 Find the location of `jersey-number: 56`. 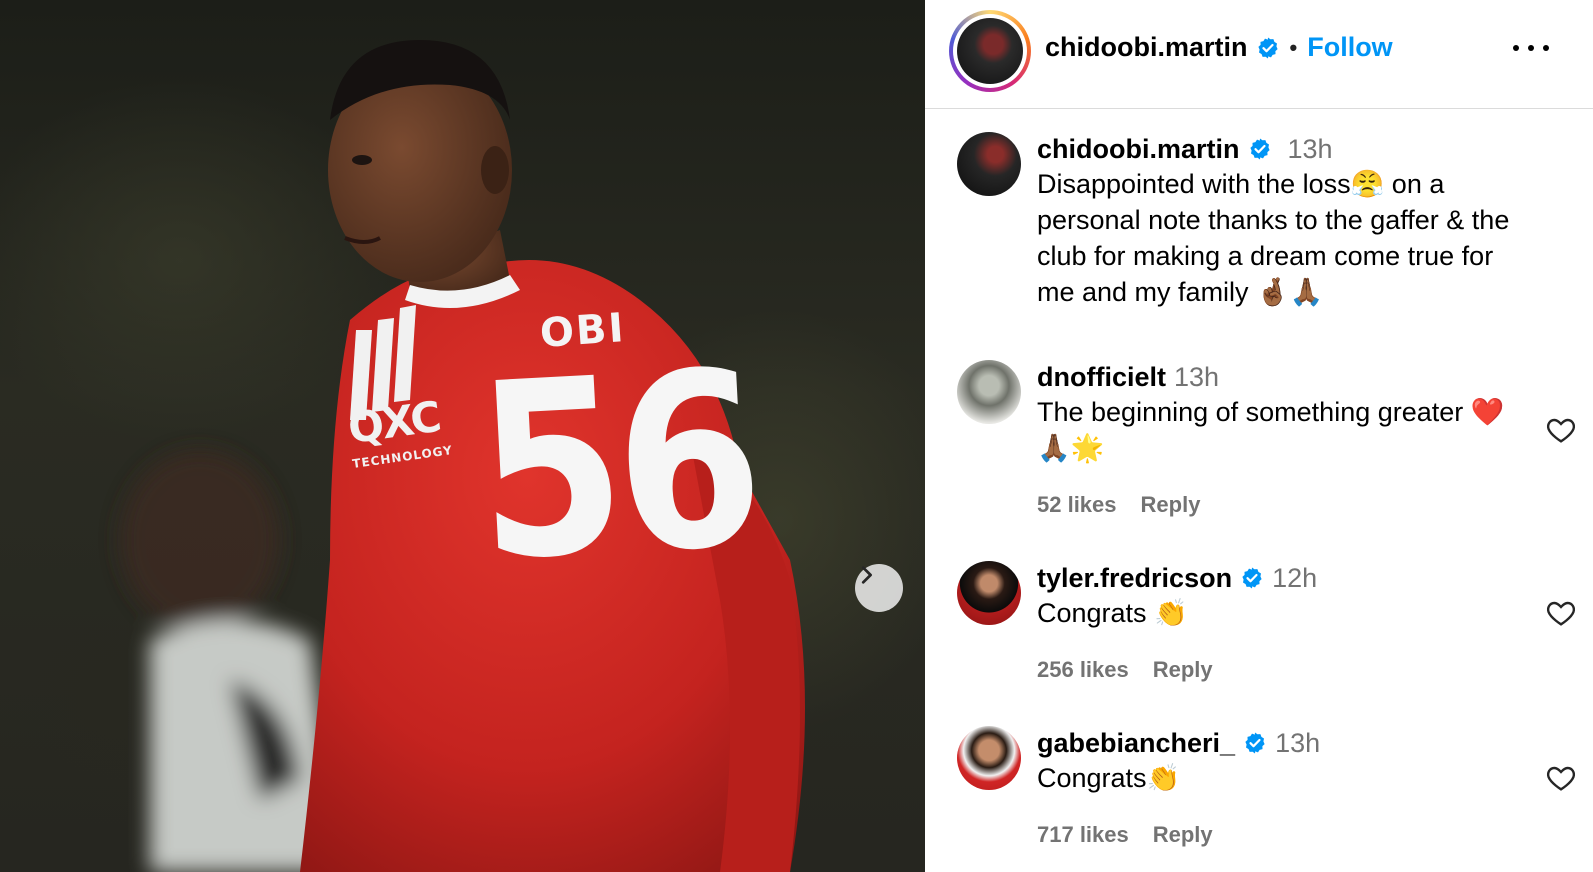

jersey-number: 56 is located at coordinates (616, 466).